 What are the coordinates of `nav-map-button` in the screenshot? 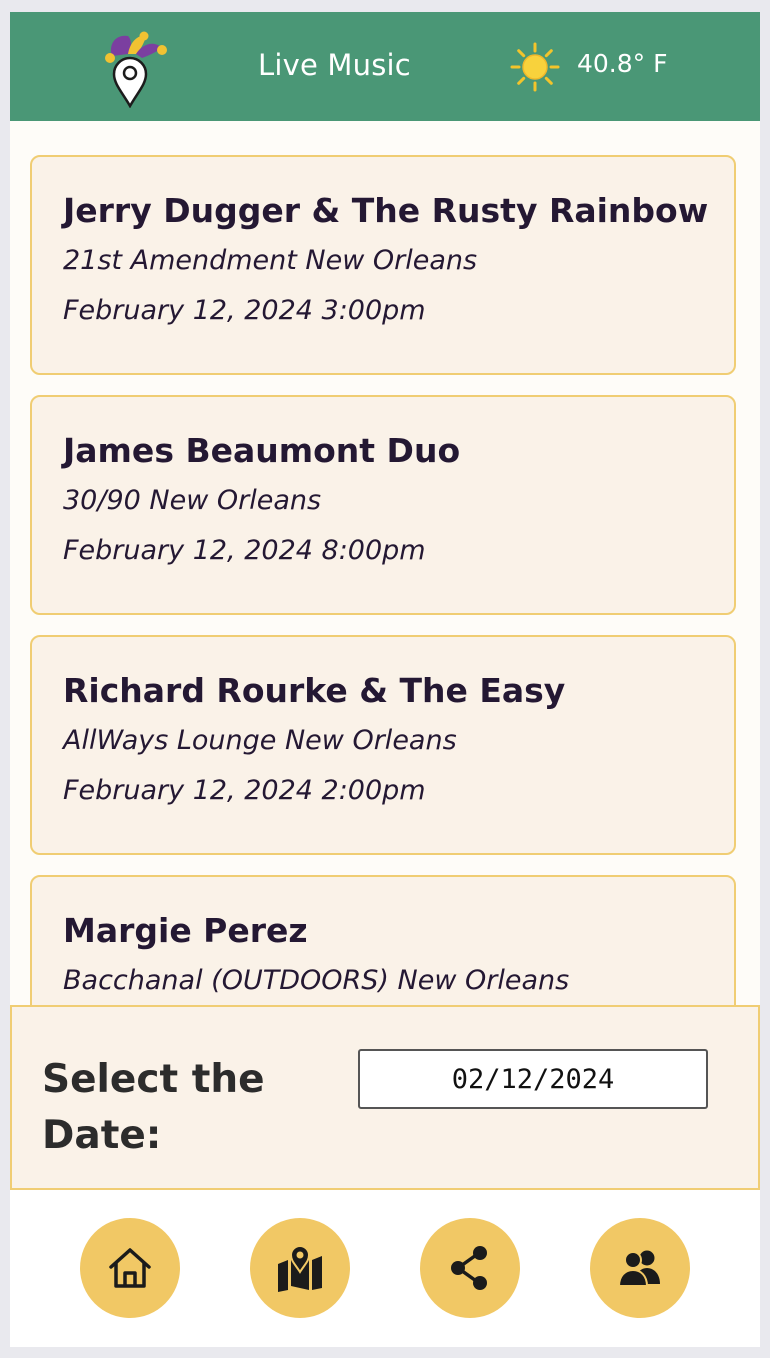 It's located at (300, 1268).